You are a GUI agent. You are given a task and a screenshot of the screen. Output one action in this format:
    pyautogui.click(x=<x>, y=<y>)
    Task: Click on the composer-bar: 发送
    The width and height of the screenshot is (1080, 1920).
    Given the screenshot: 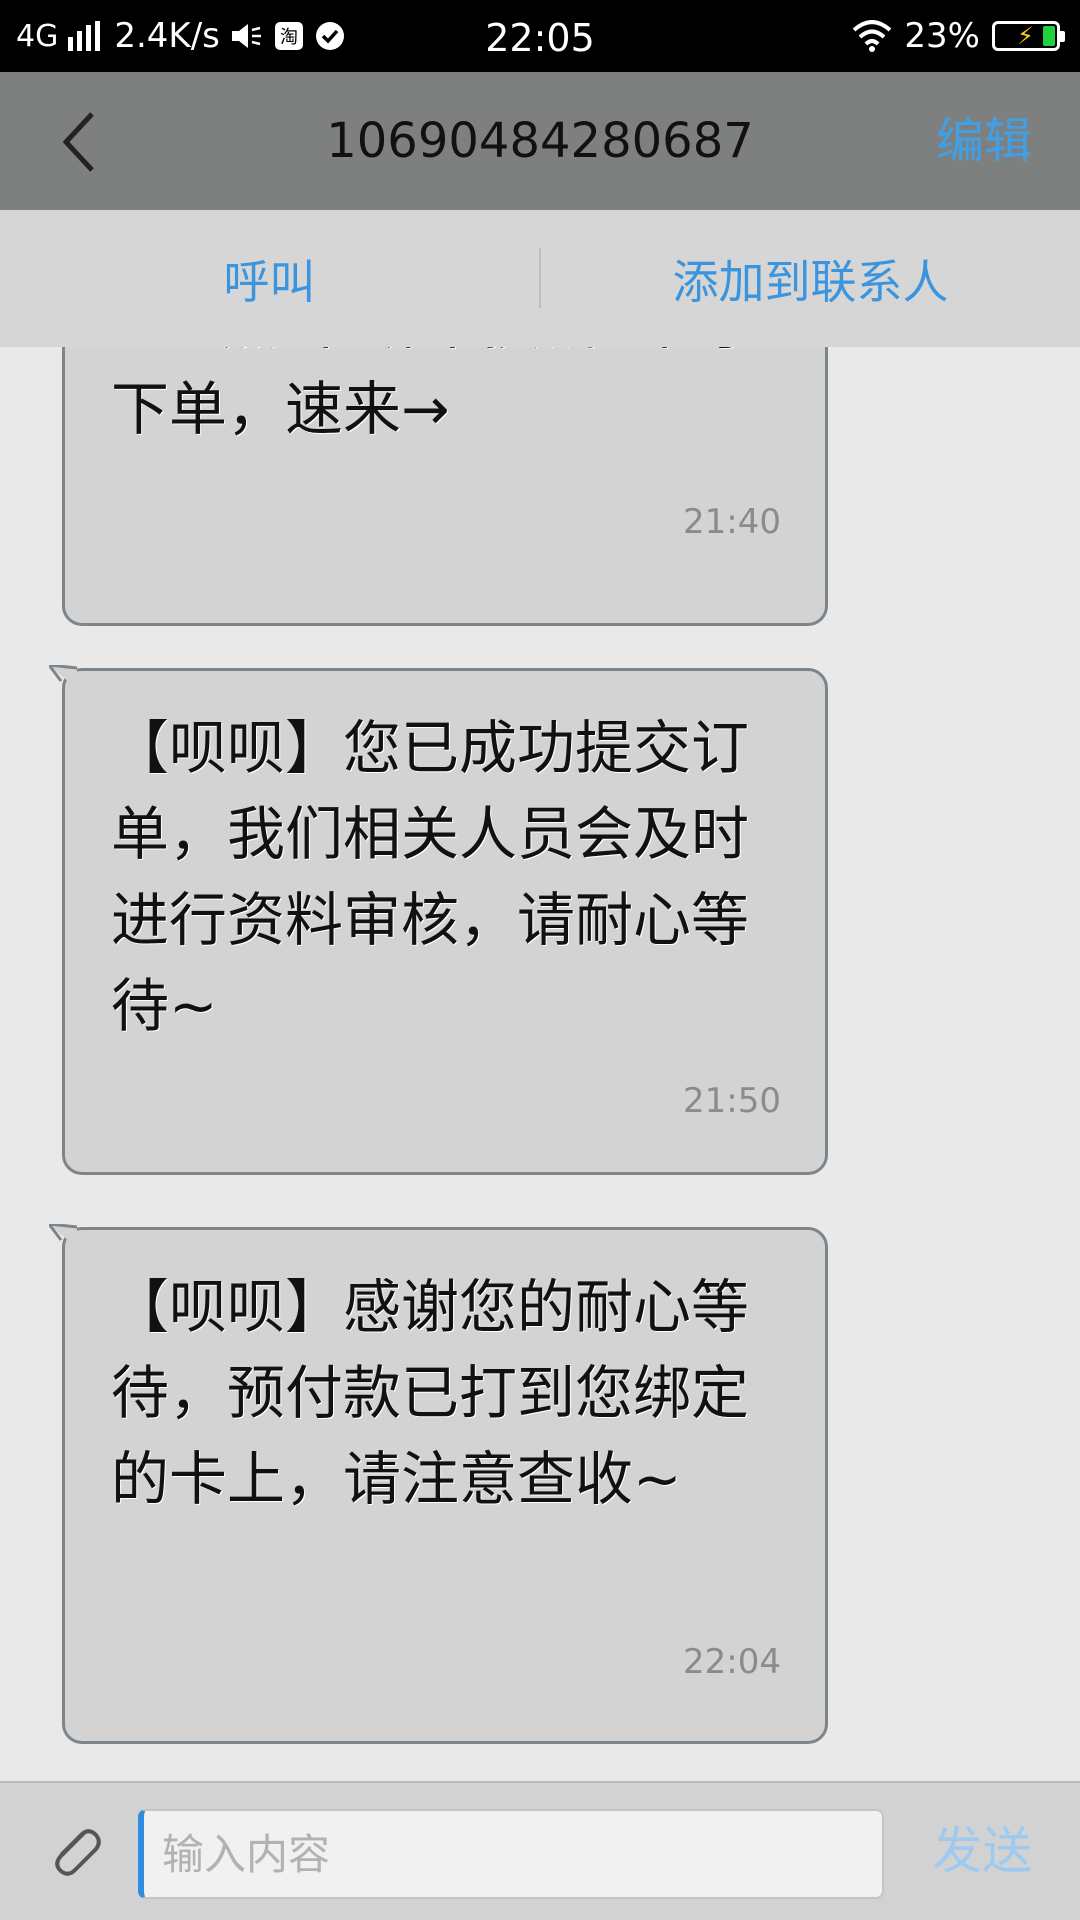 What is the action you would take?
    pyautogui.click(x=540, y=1850)
    